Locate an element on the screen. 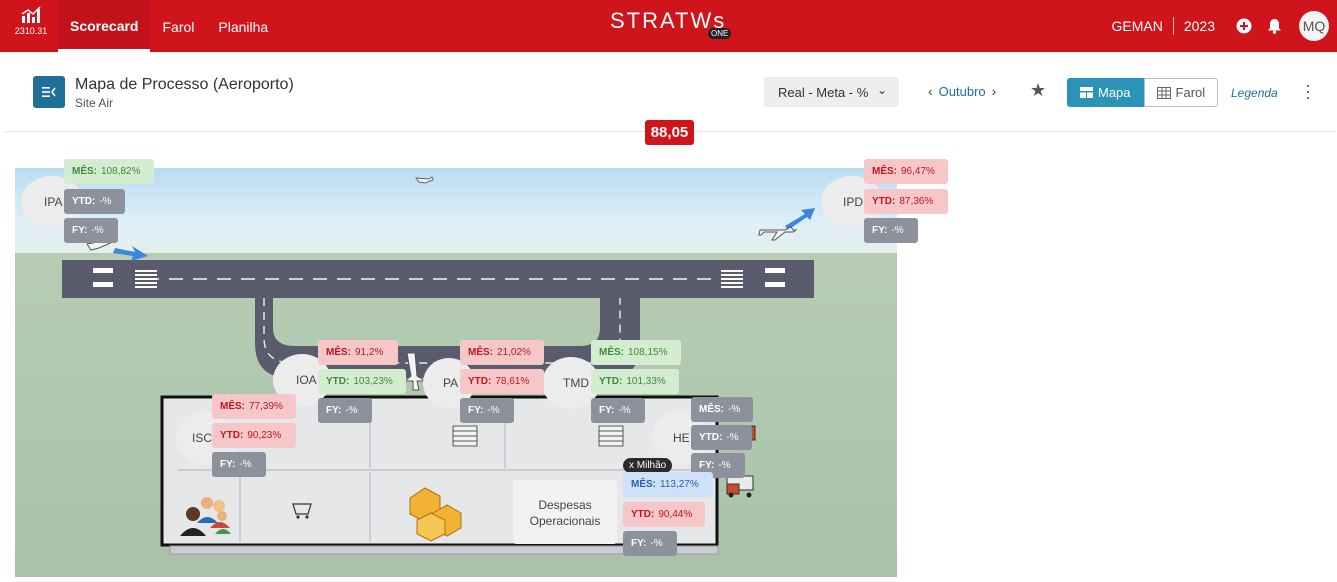 The width and height of the screenshot is (1337, 582). value-mode-select: Real - Meta - % ⌄ is located at coordinates (831, 92).